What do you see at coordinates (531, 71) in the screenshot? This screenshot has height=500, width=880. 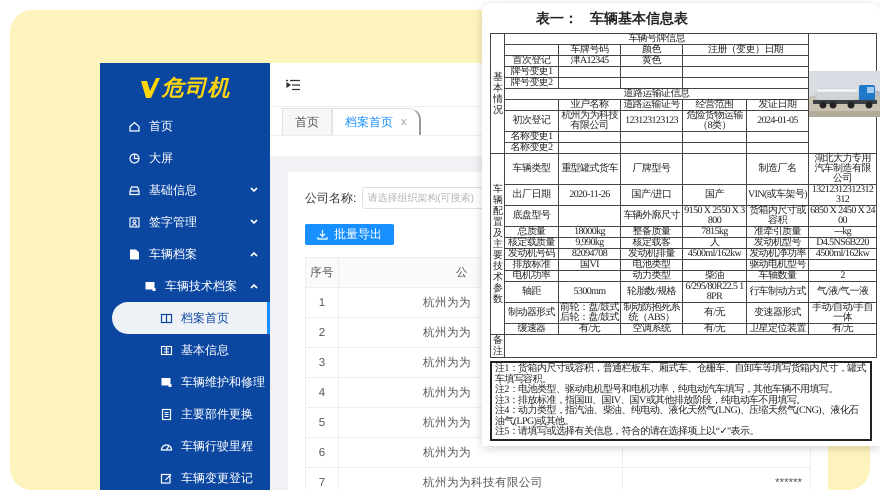 I see `table-cell: 牌号变更1` at bounding box center [531, 71].